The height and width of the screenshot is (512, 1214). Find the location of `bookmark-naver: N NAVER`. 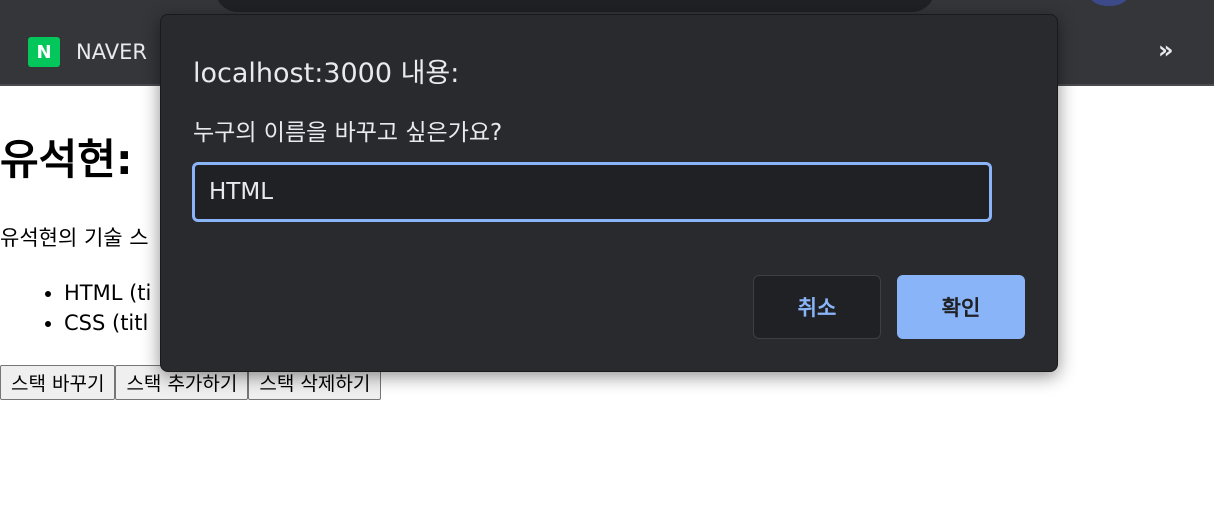

bookmark-naver: N NAVER is located at coordinates (87, 52).